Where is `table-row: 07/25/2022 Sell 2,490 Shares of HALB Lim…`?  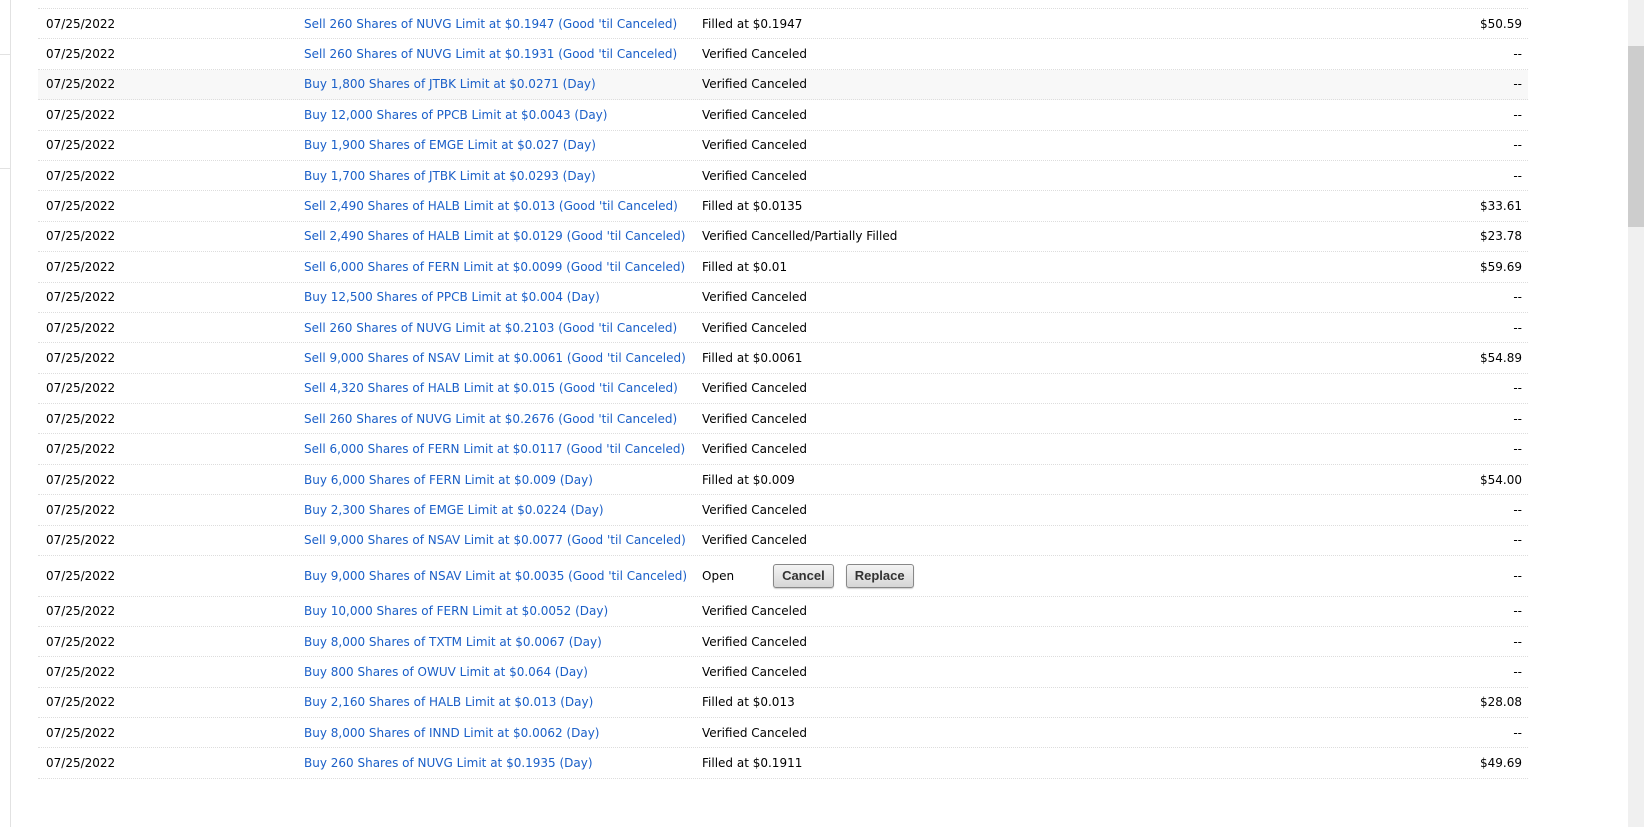
table-row: 07/25/2022 Sell 2,490 Shares of HALB Lim… is located at coordinates (783, 237).